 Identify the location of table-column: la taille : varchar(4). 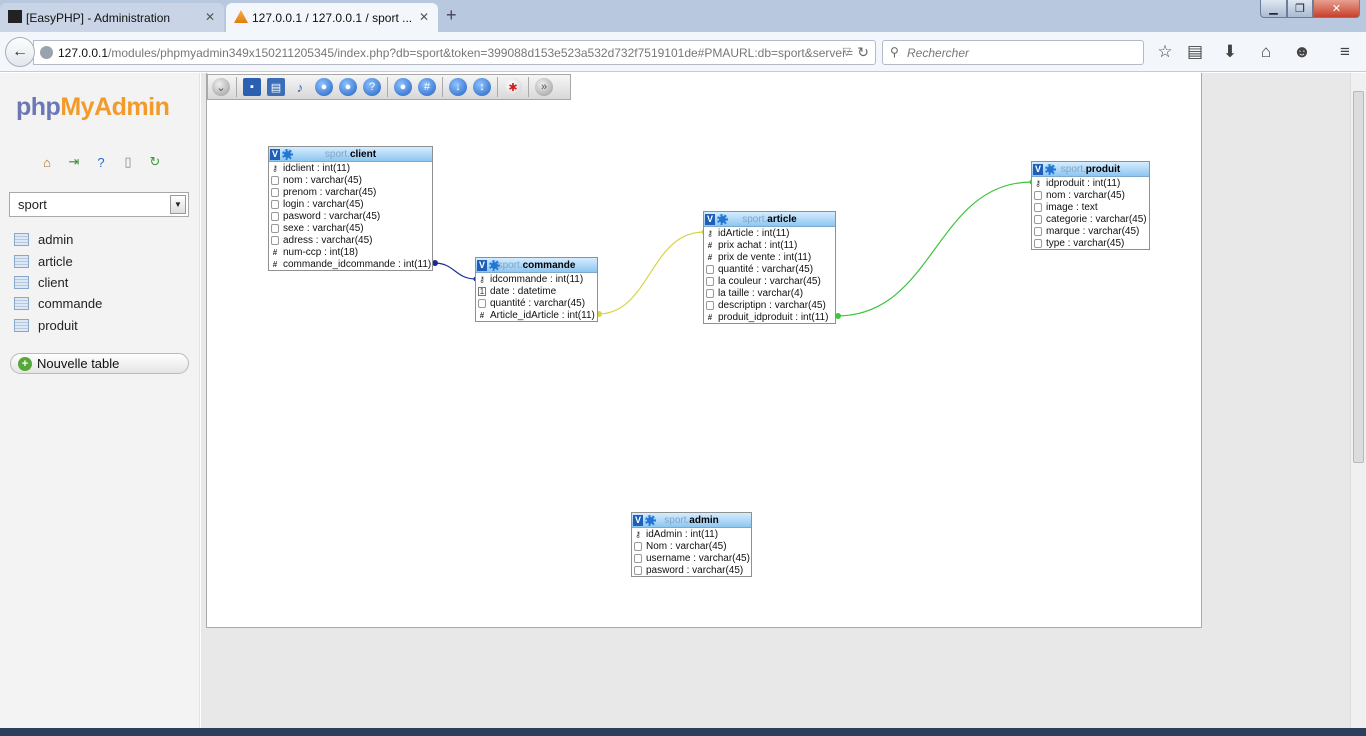
(769, 293).